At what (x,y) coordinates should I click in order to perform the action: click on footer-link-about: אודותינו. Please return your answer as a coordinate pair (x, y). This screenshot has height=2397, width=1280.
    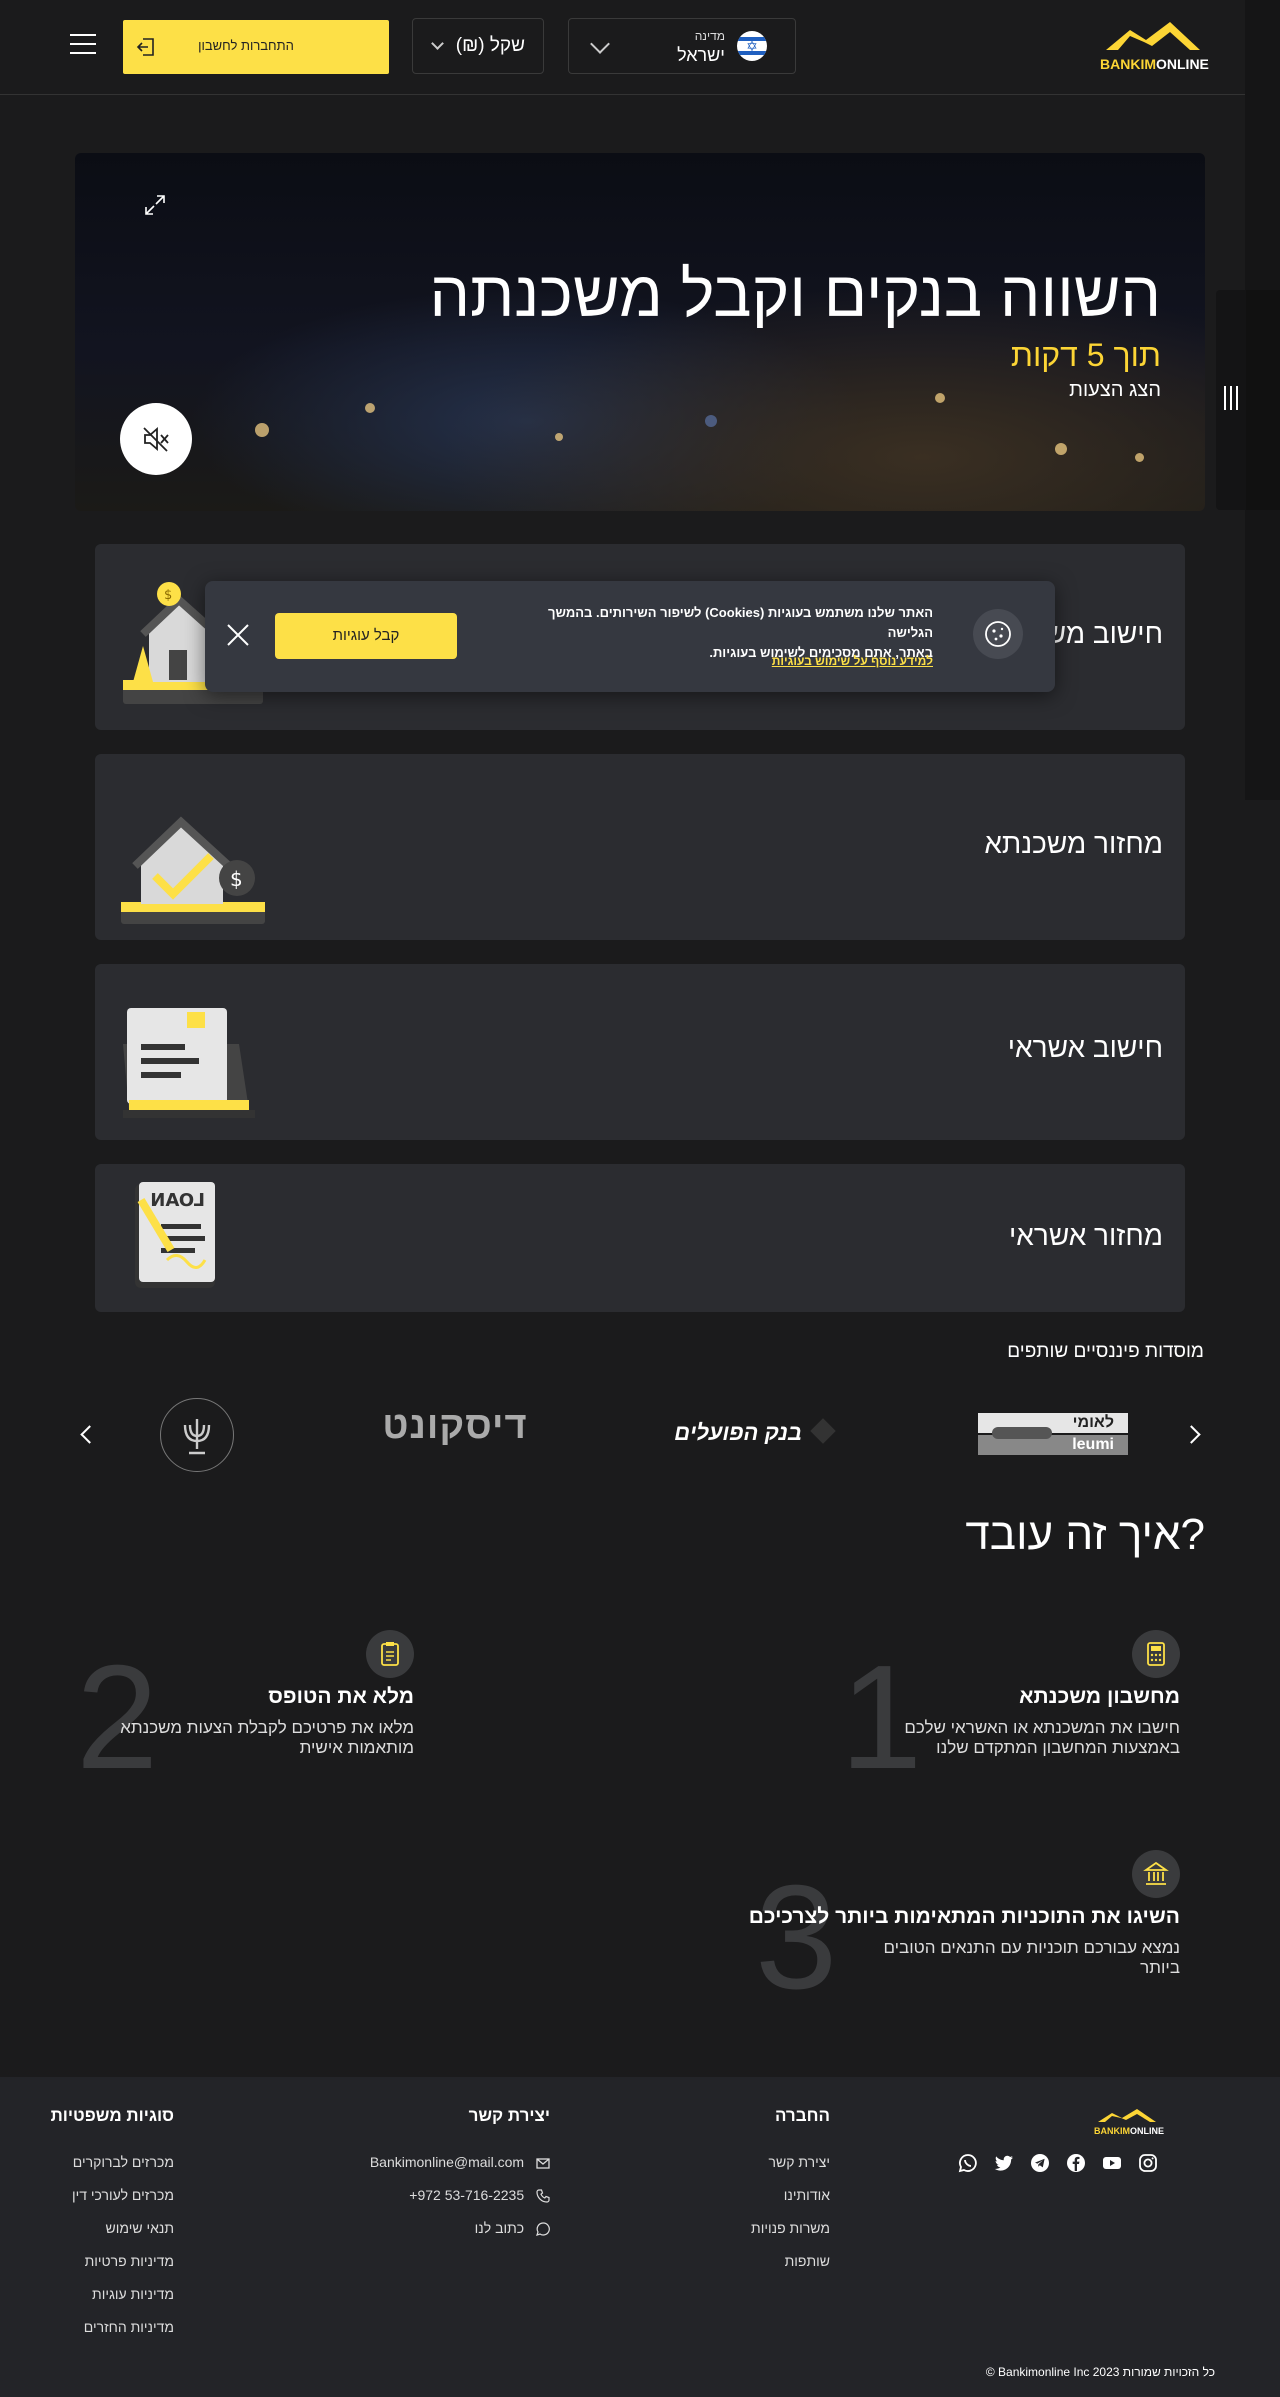
    Looking at the image, I should click on (790, 2195).